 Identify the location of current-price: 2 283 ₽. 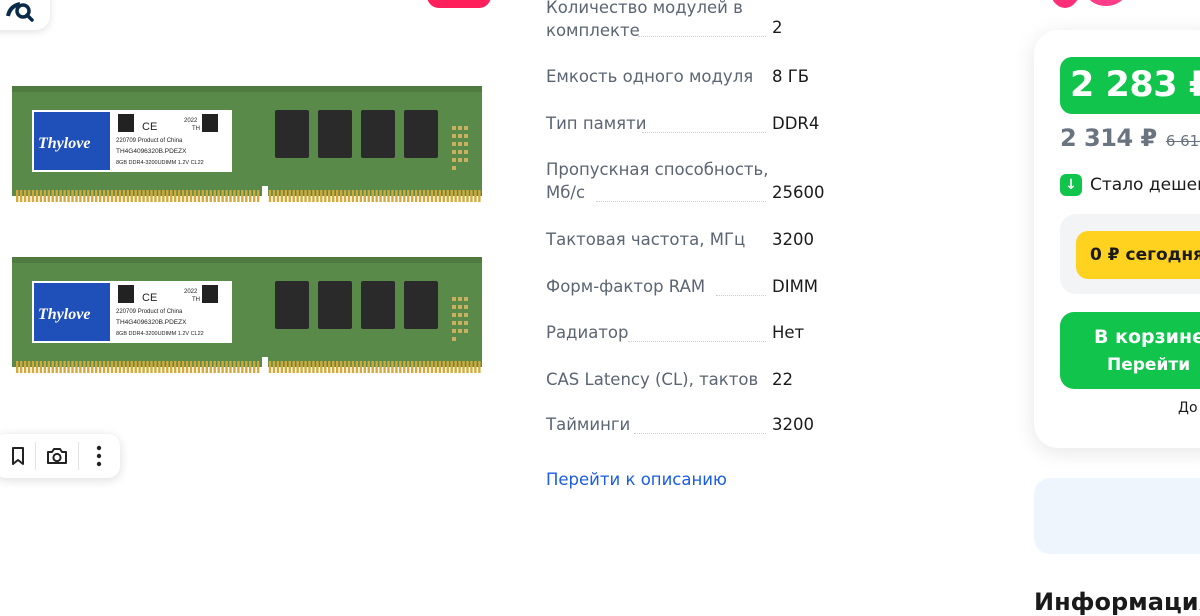
(1130, 85).